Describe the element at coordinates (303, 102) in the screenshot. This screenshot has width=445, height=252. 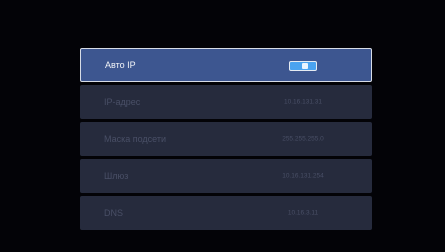
I see `ip-address-value: 10.16.131.31` at that location.